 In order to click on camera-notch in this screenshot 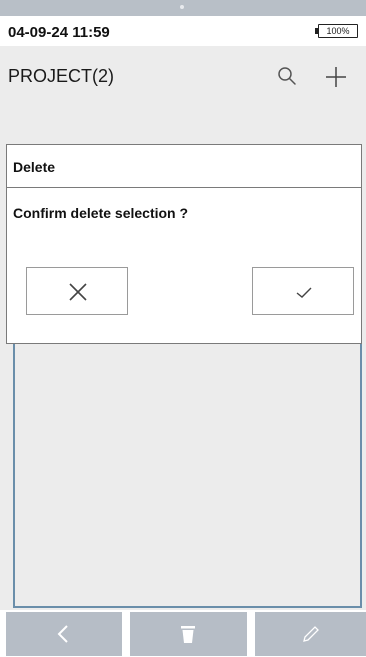, I will do `click(182, 7)`.